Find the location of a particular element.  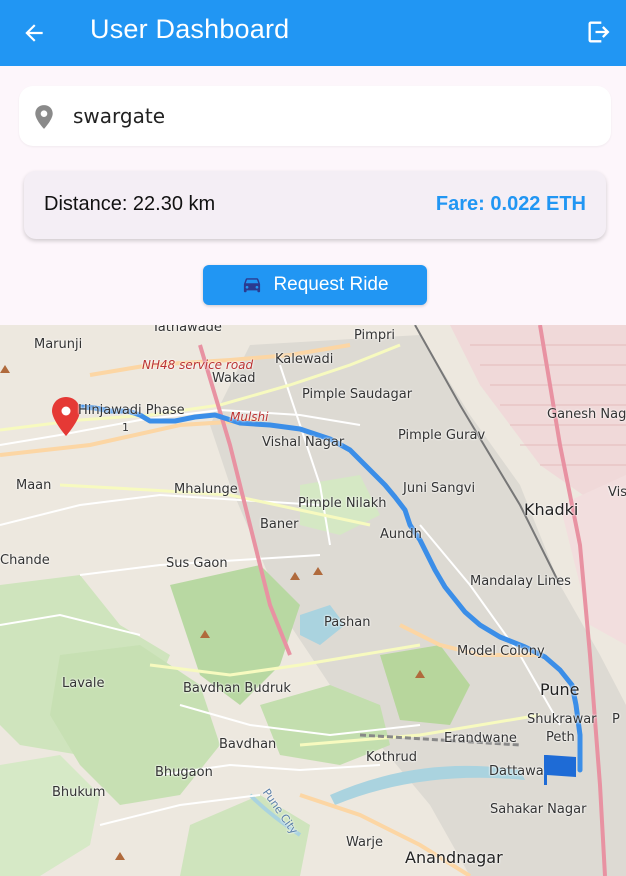

map-label: Mhalunge is located at coordinates (206, 489).